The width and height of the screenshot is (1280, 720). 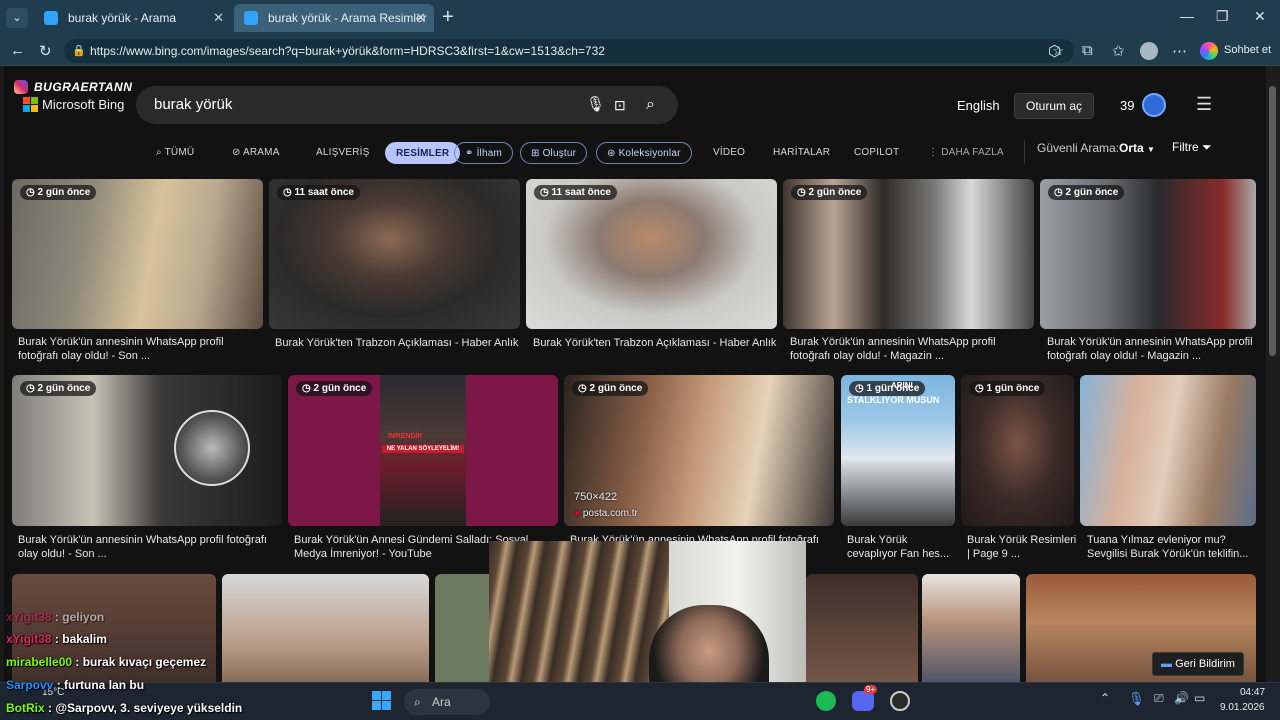 I want to click on windows-start-icon, so click(x=382, y=701).